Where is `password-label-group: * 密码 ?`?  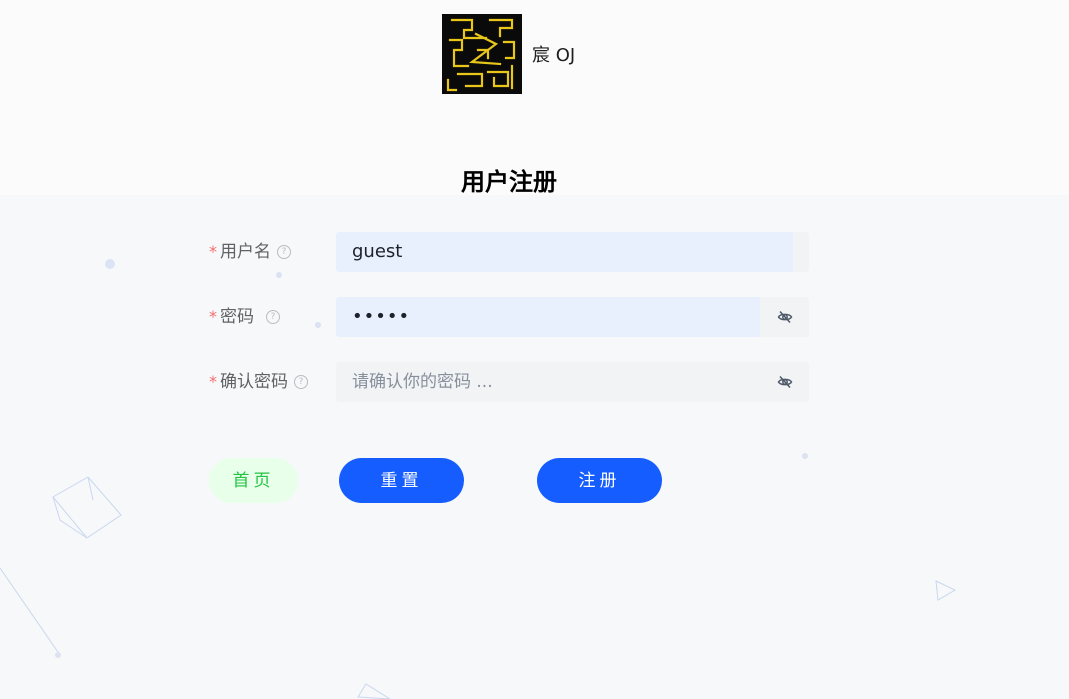 password-label-group: * 密码 ? is located at coordinates (244, 317).